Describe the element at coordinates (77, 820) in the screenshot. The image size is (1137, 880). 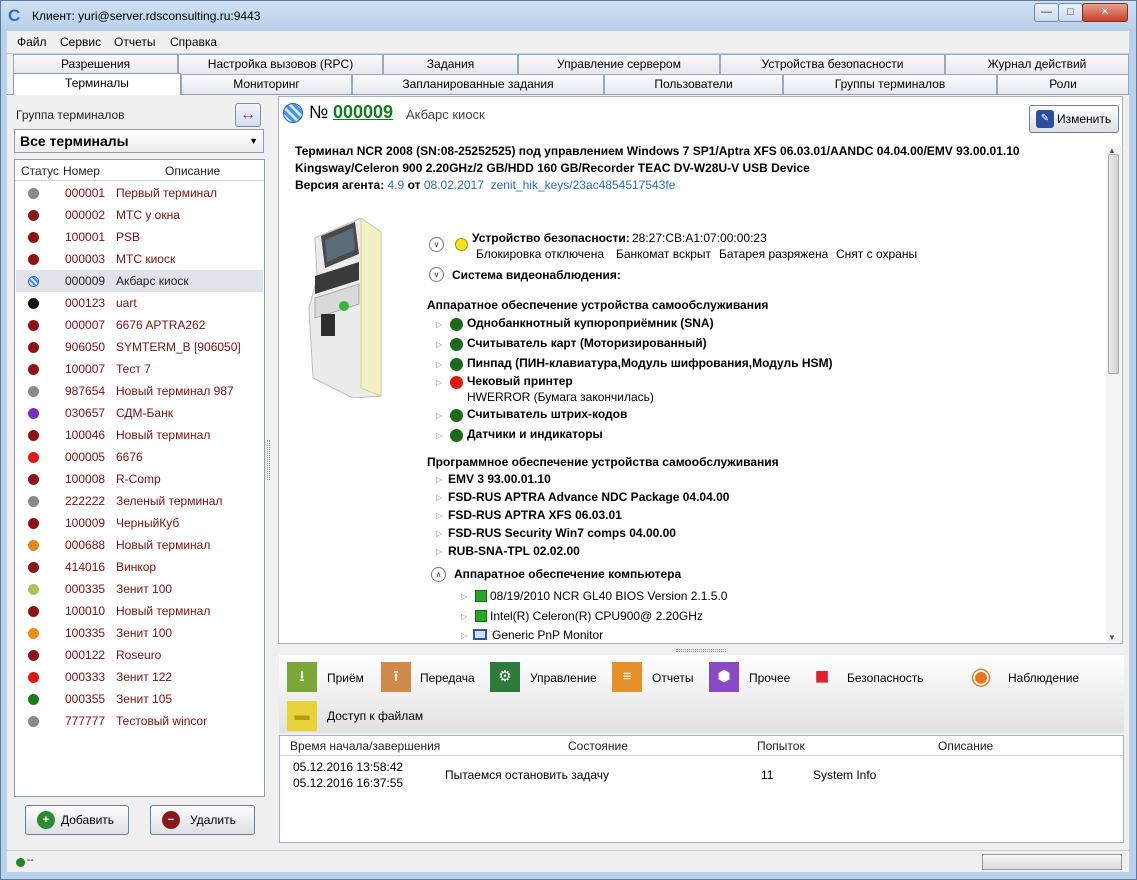
I see `add-terminal-button: + Добавить` at that location.